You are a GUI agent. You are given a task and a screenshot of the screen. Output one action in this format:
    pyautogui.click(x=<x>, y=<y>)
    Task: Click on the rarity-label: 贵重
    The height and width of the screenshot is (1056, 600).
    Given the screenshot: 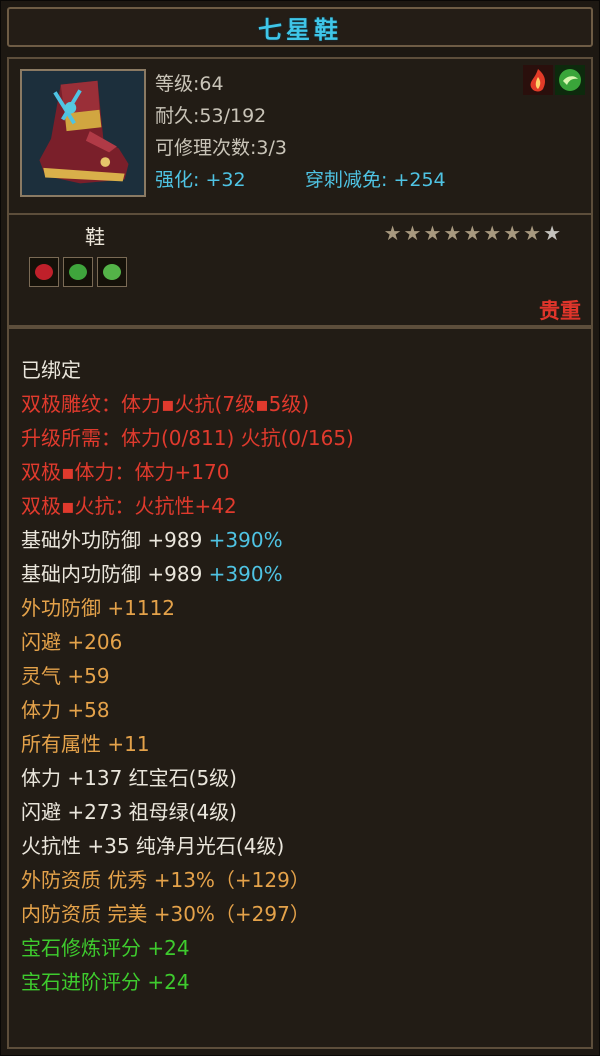 What is the action you would take?
    pyautogui.click(x=560, y=311)
    